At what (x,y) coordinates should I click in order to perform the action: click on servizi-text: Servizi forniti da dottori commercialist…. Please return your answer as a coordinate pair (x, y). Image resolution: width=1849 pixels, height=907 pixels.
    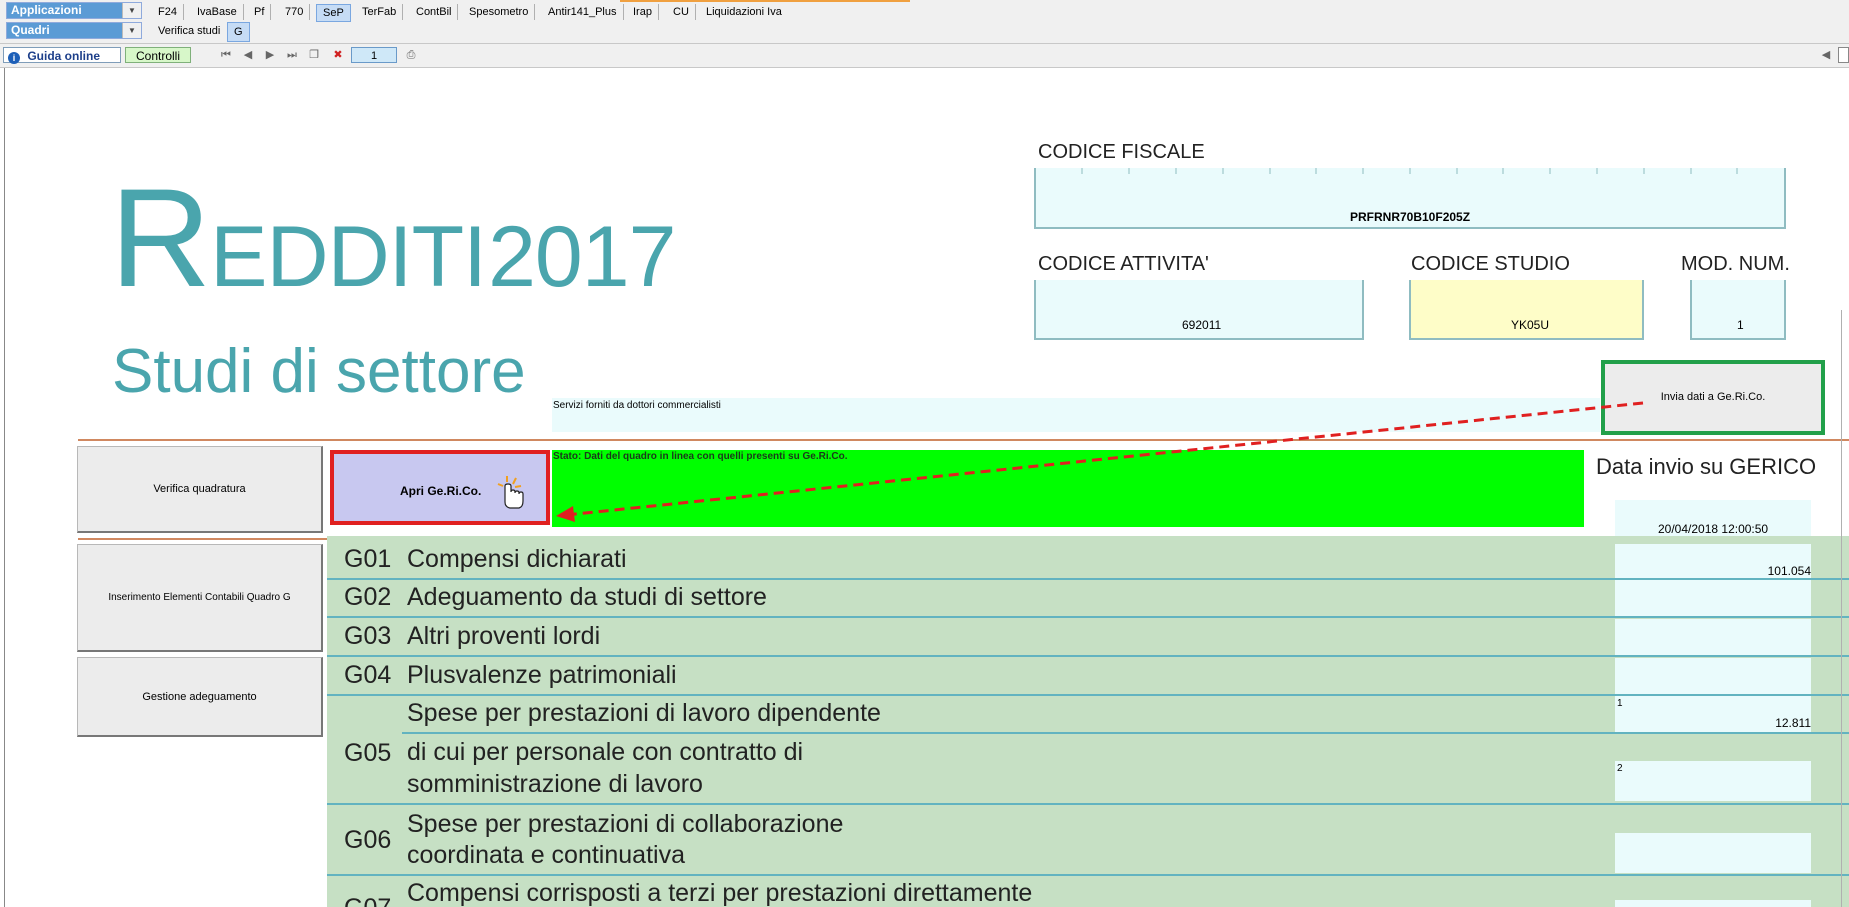
    Looking at the image, I should click on (637, 405).